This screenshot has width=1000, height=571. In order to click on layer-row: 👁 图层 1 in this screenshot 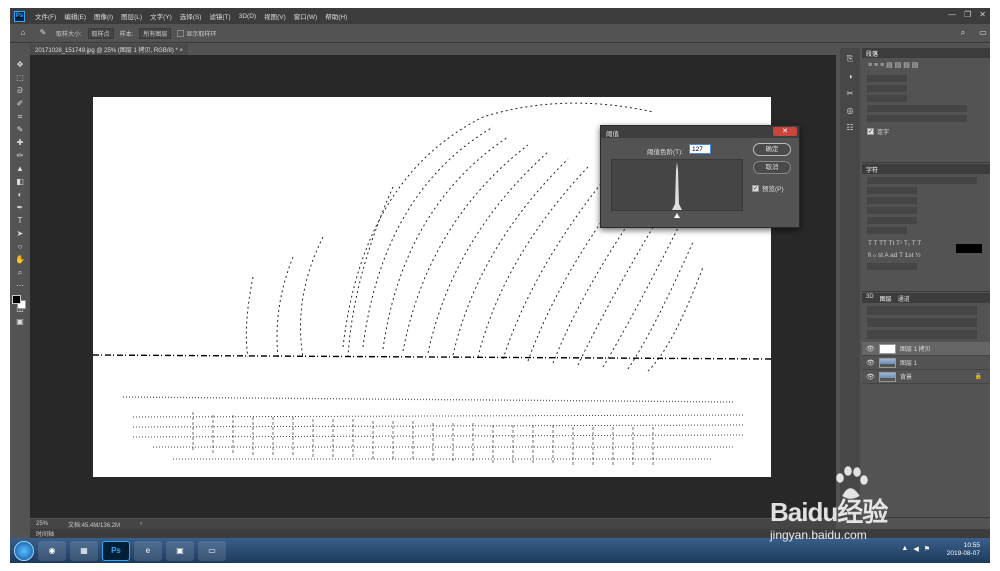, I will do `click(926, 363)`.